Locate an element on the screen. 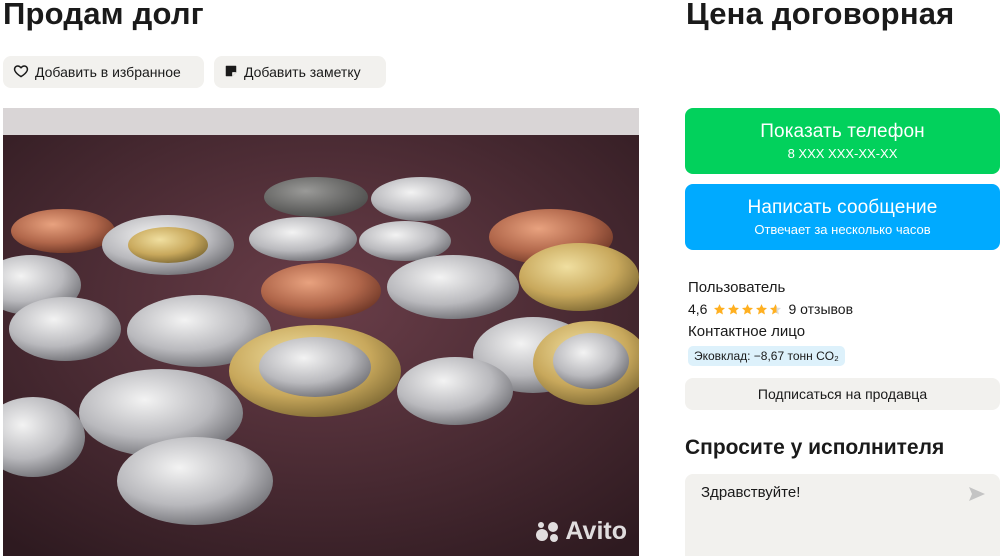  add-to-favorites-label: Добавить в избранное is located at coordinates (108, 72).